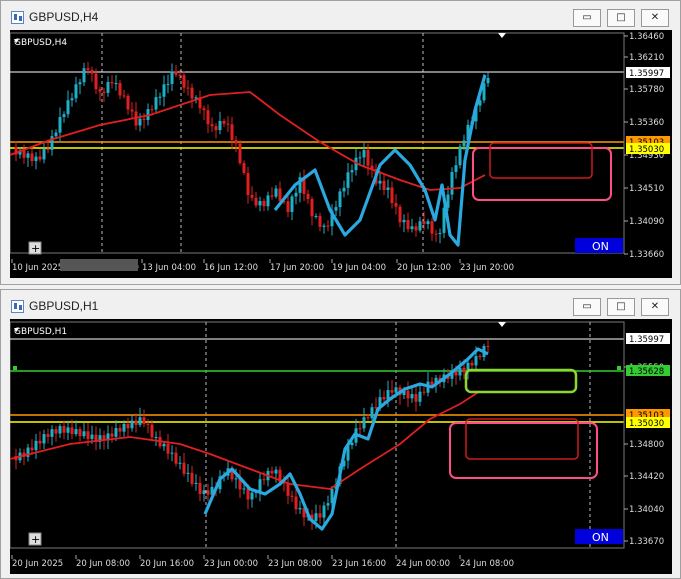 The image size is (681, 579). I want to click on zone-box-green, so click(521, 381).